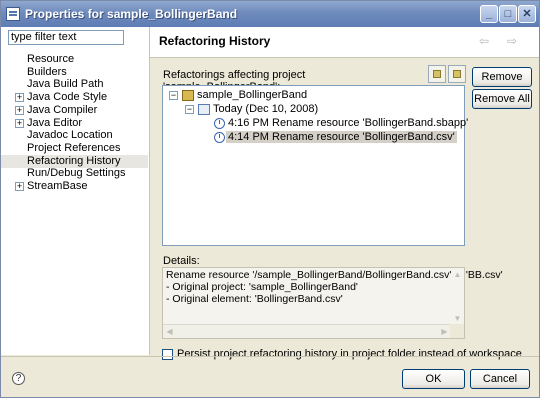  Describe the element at coordinates (512, 41) in the screenshot. I see `forward-arrow-icon: ⇨` at that location.